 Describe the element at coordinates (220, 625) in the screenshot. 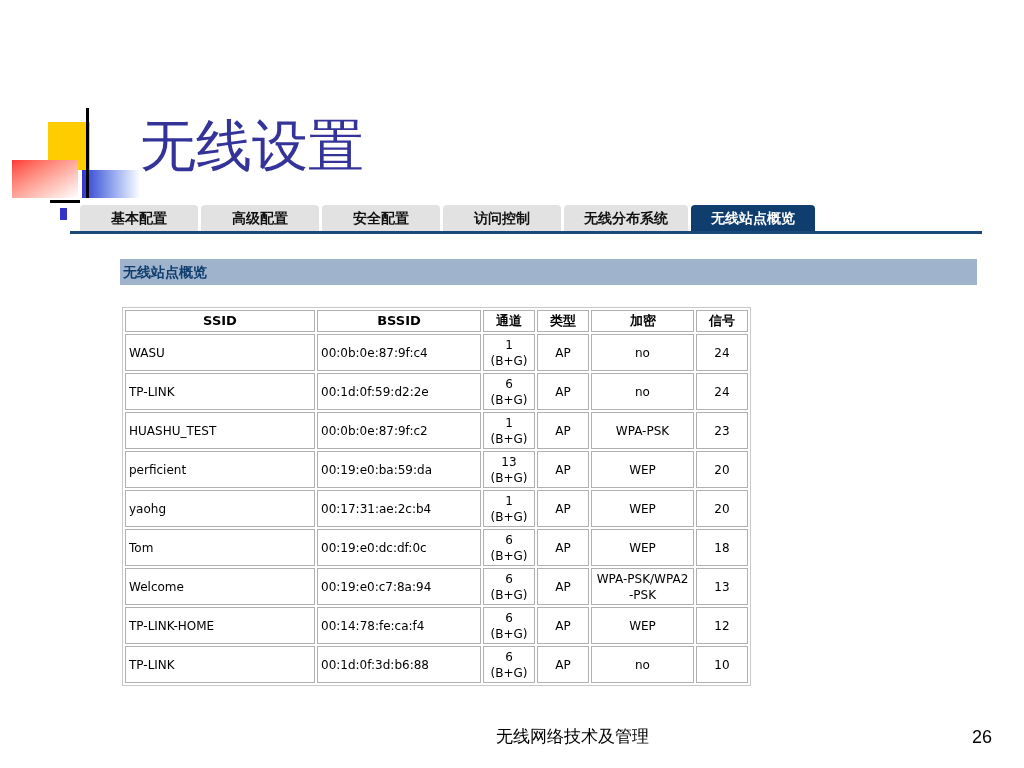

I see `table-cell: TP-LINK-HOME` at that location.